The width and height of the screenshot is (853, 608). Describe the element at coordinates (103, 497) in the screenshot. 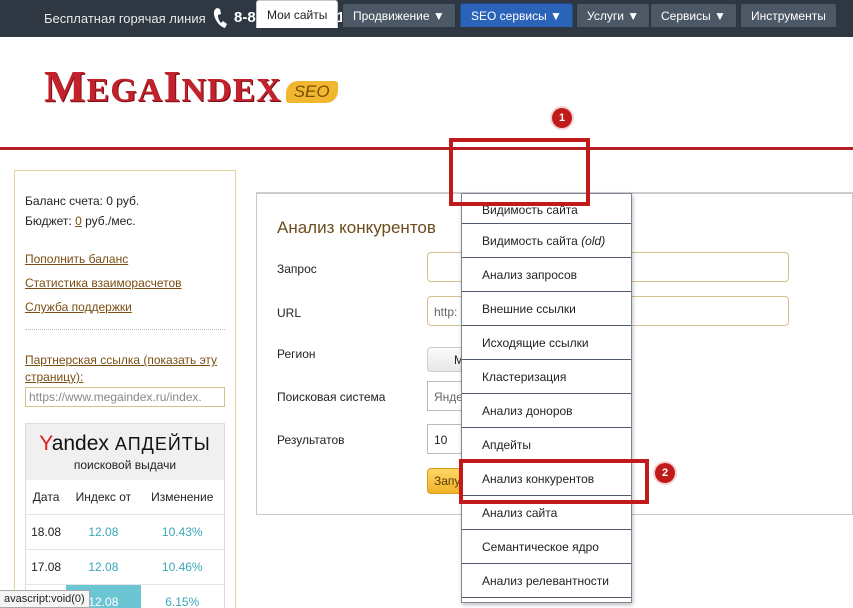

I see `col-index: Индекс от` at that location.